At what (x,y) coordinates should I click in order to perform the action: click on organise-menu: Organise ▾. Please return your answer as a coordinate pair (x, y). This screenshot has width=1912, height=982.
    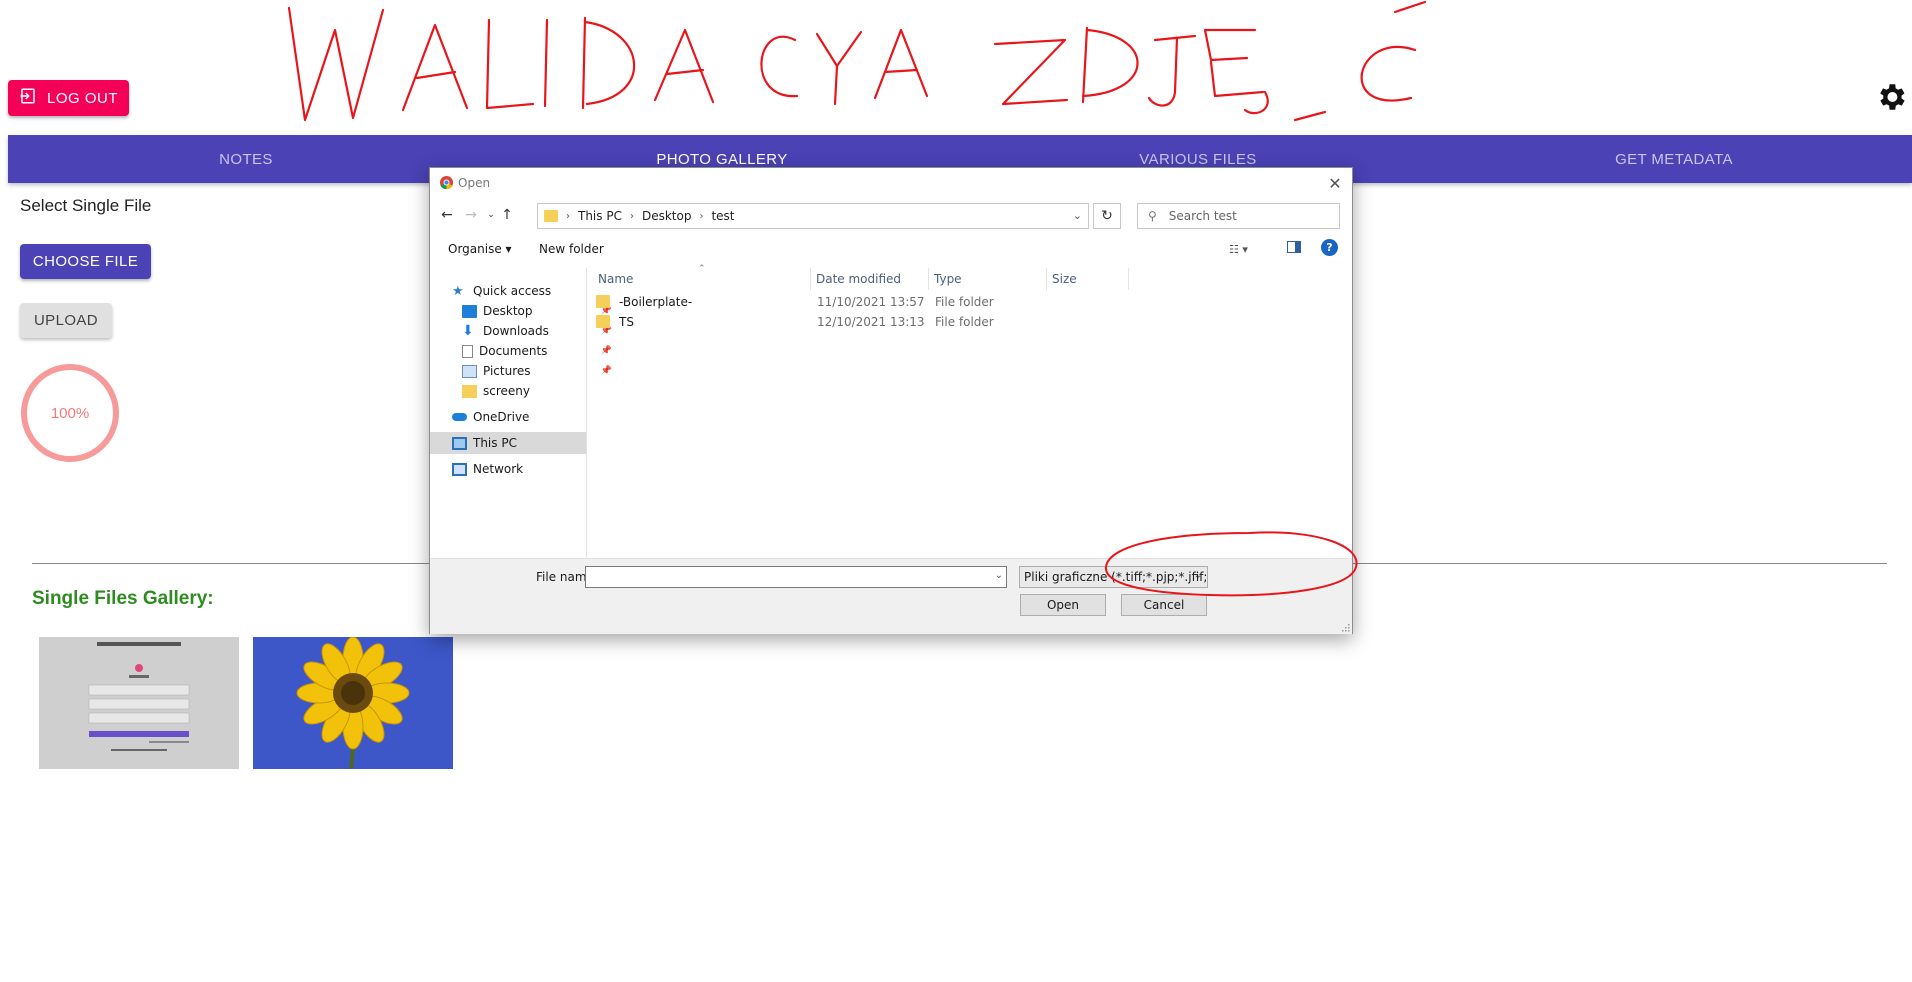
    Looking at the image, I should click on (480, 249).